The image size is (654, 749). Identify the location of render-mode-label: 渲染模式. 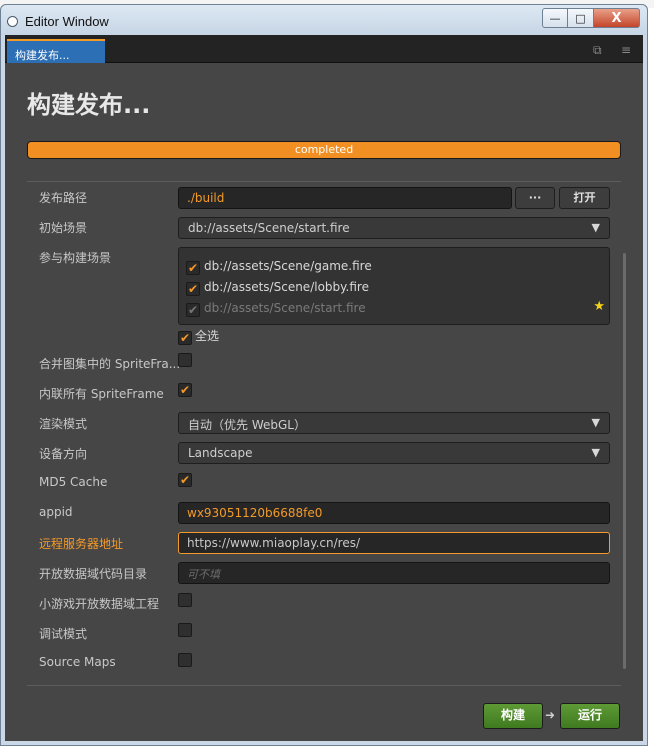
(63, 424).